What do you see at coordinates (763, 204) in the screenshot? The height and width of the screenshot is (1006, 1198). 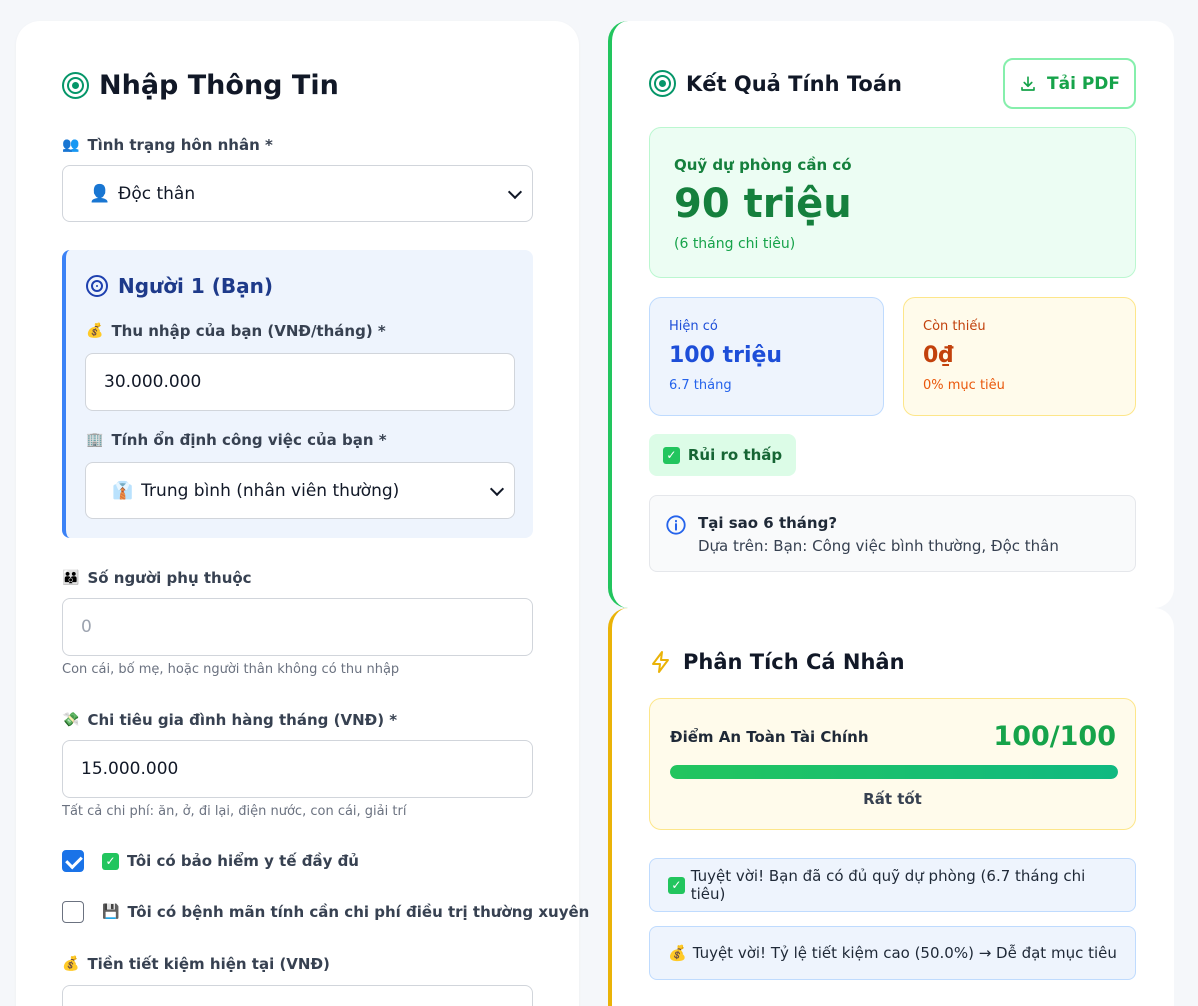 I see `fund-value: 90 triệu` at bounding box center [763, 204].